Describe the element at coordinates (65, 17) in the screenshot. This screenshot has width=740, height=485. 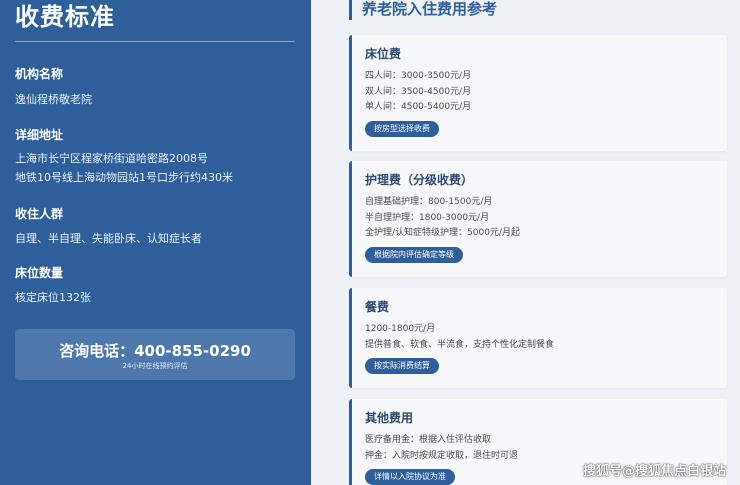
I see `panel-title: 收费标准` at that location.